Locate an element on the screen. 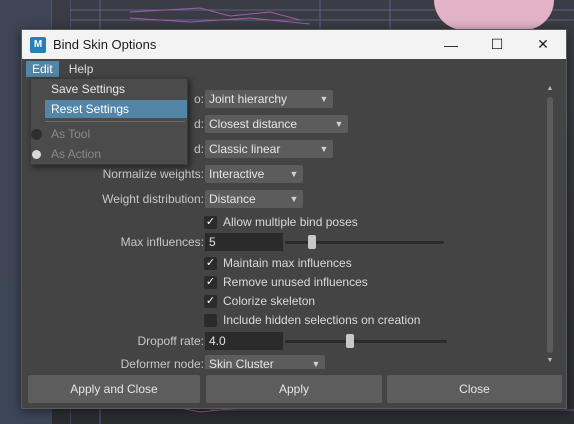  remove-unused-influences-label: Remove unused influences is located at coordinates (295, 282).